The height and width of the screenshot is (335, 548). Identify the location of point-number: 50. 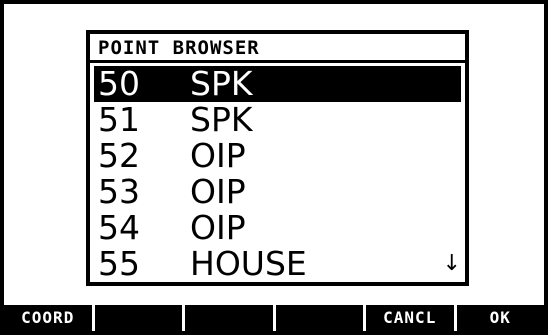
(119, 83).